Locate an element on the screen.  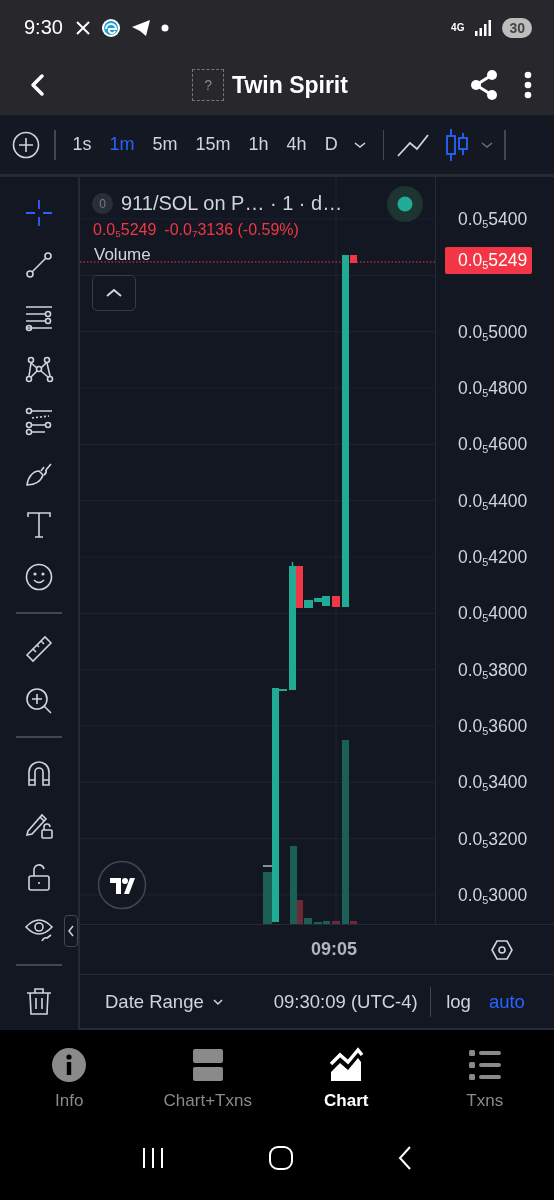
pattern-icon is located at coordinates (39, 369).